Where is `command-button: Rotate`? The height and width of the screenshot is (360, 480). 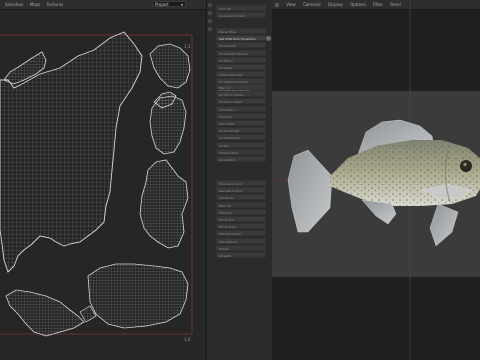
command-button: Rotate is located at coordinates (241, 247).